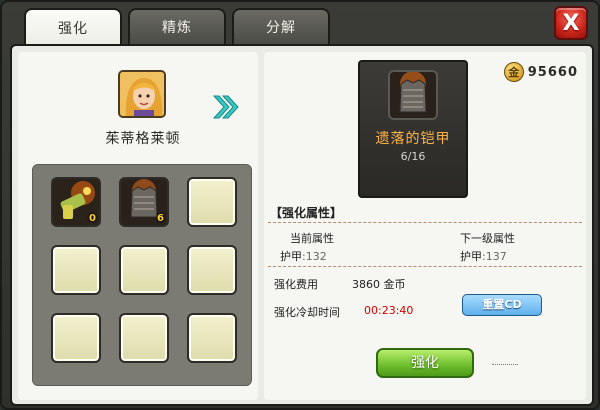 The height and width of the screenshot is (410, 600). What do you see at coordinates (225, 107) in the screenshot?
I see `double-chevron-right-icon` at bounding box center [225, 107].